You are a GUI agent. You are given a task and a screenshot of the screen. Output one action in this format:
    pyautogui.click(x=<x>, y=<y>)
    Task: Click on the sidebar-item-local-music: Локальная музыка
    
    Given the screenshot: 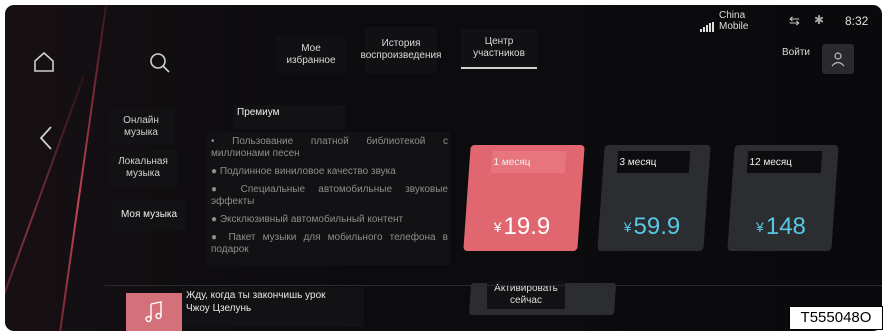 What is the action you would take?
    pyautogui.click(x=143, y=168)
    